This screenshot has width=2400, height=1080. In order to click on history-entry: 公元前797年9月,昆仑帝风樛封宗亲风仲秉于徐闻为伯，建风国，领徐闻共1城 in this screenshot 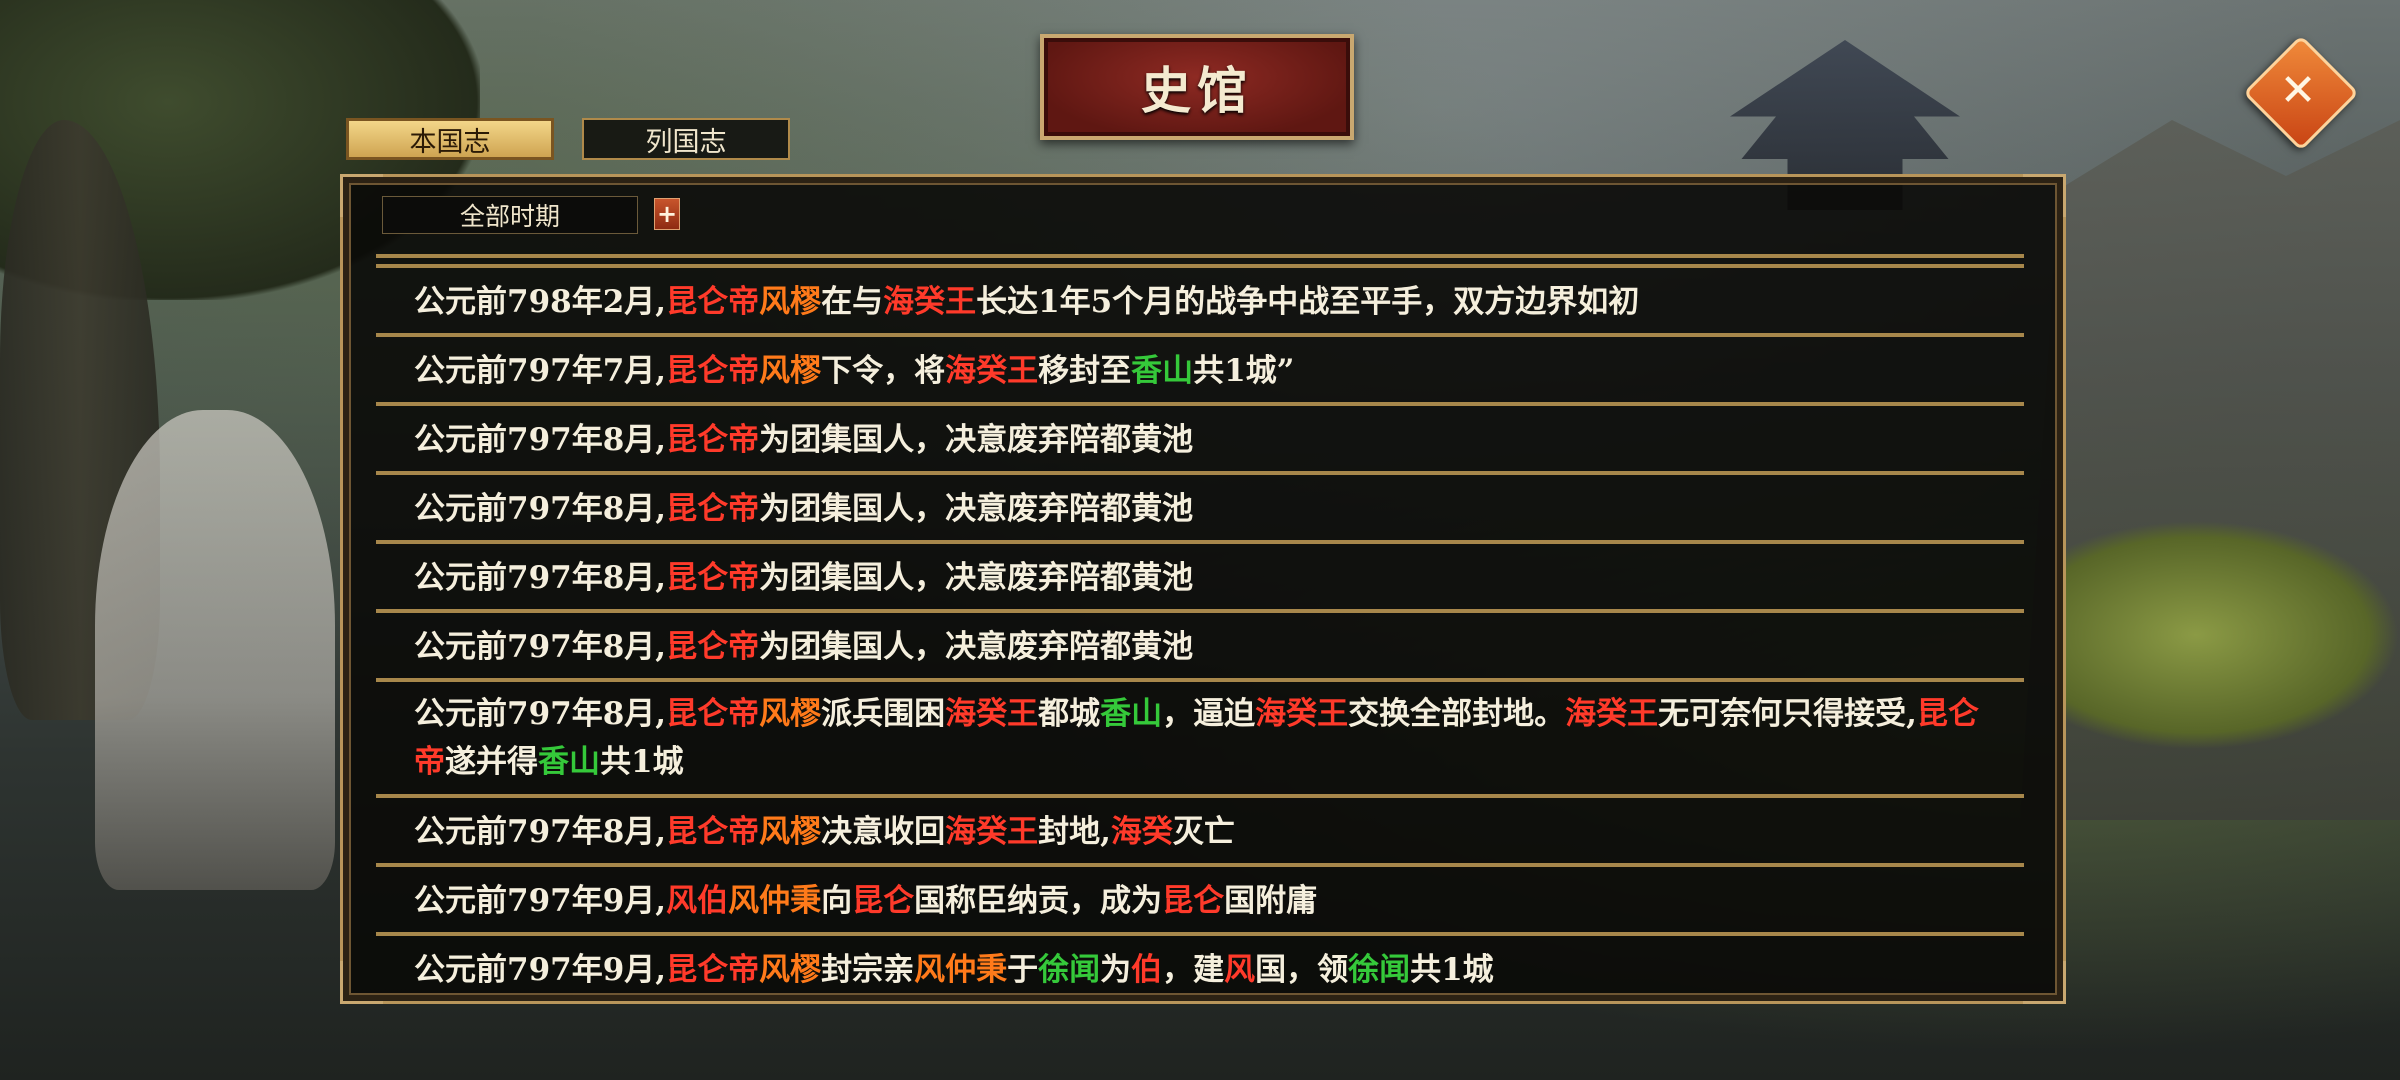, I will do `click(1200, 968)`.